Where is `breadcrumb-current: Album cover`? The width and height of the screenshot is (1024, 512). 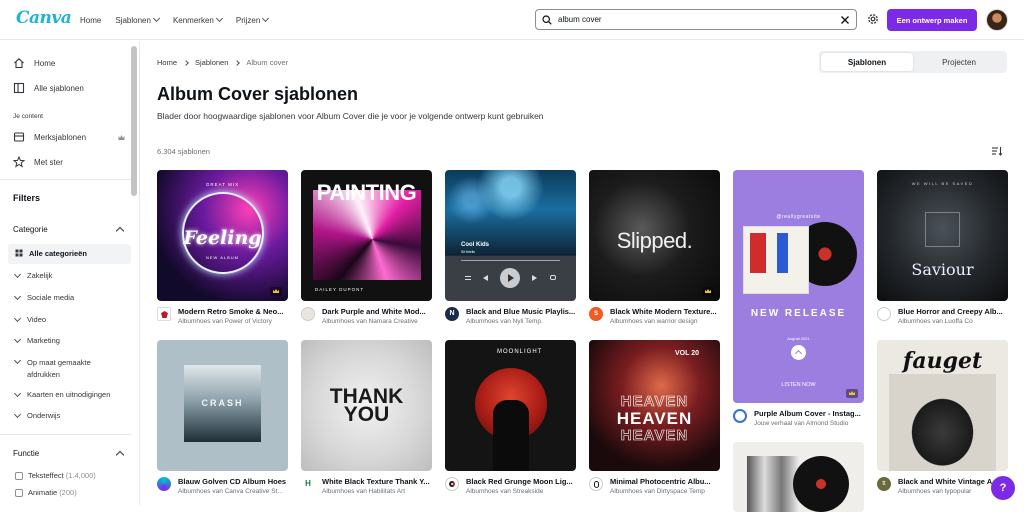 breadcrumb-current: Album cover is located at coordinates (267, 62).